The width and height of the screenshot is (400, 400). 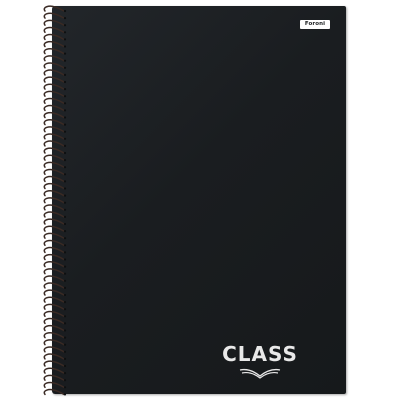 I want to click on spiral-binding, so click(x=55, y=200).